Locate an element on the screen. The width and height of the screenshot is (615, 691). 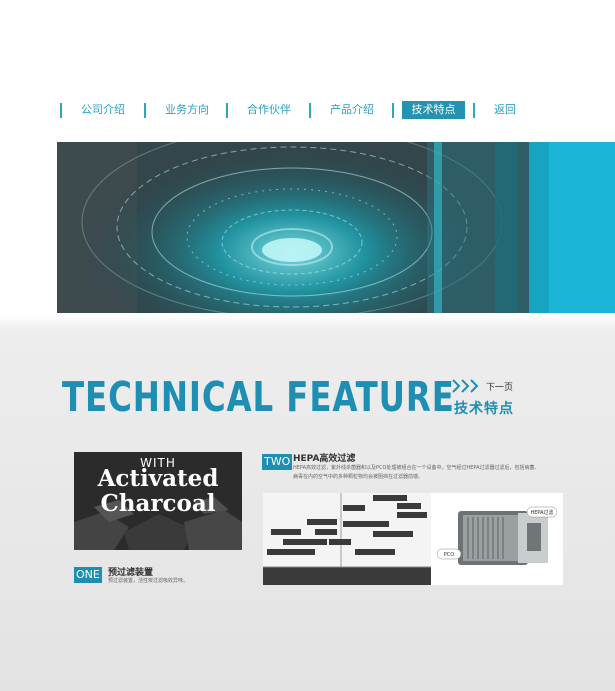
next-page-link: 下一页 is located at coordinates (499, 386).